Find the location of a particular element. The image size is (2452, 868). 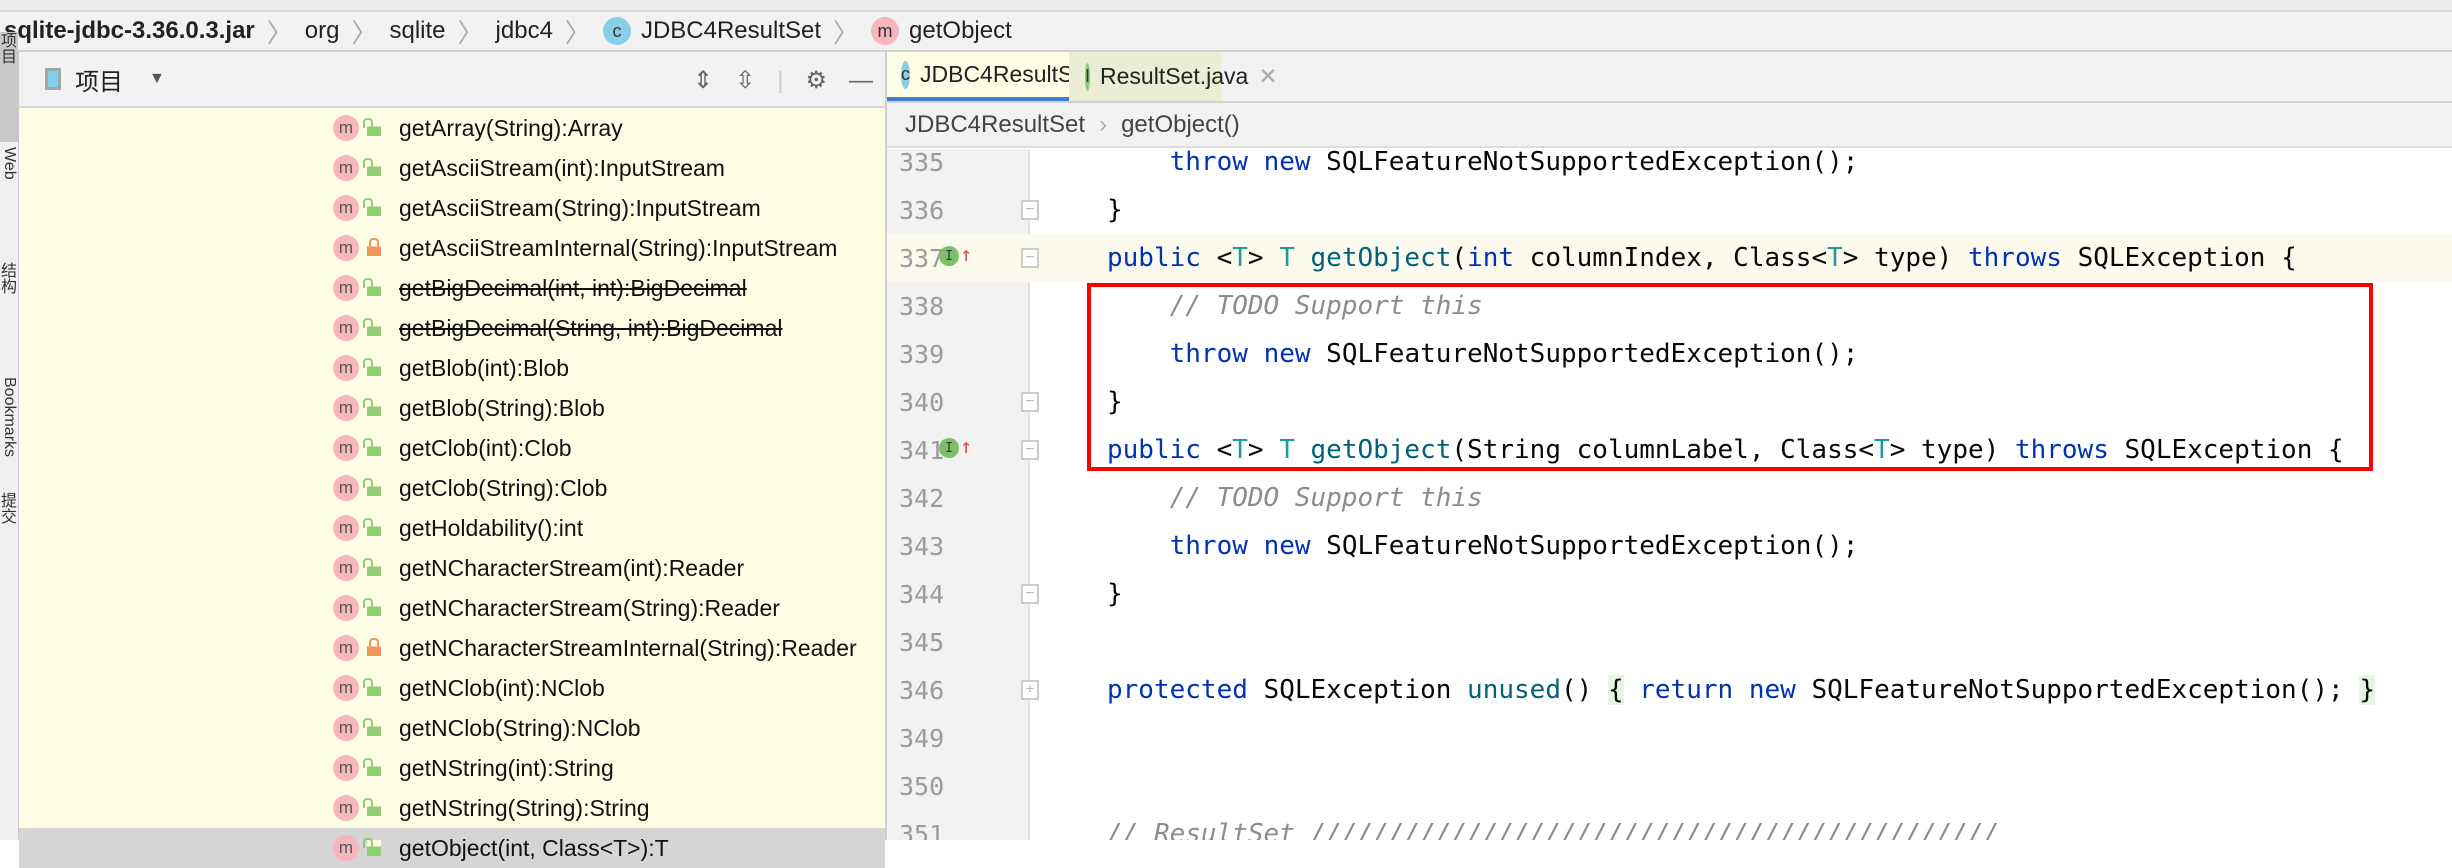

tree-item: m getNClob(String):NClob is located at coordinates (452, 728).